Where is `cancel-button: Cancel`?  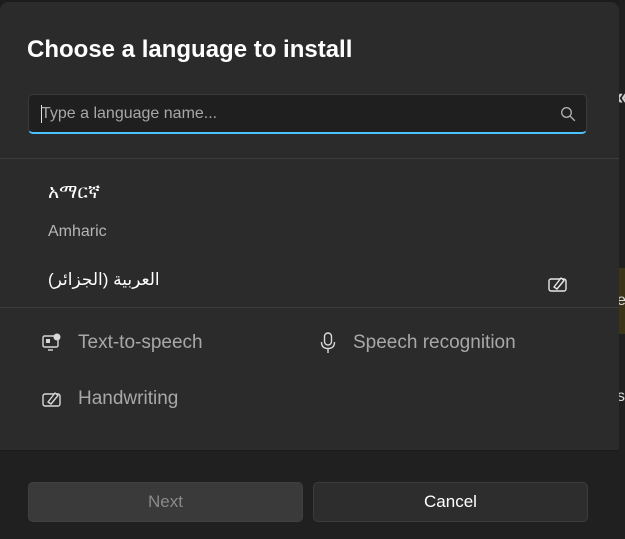
cancel-button: Cancel is located at coordinates (450, 502).